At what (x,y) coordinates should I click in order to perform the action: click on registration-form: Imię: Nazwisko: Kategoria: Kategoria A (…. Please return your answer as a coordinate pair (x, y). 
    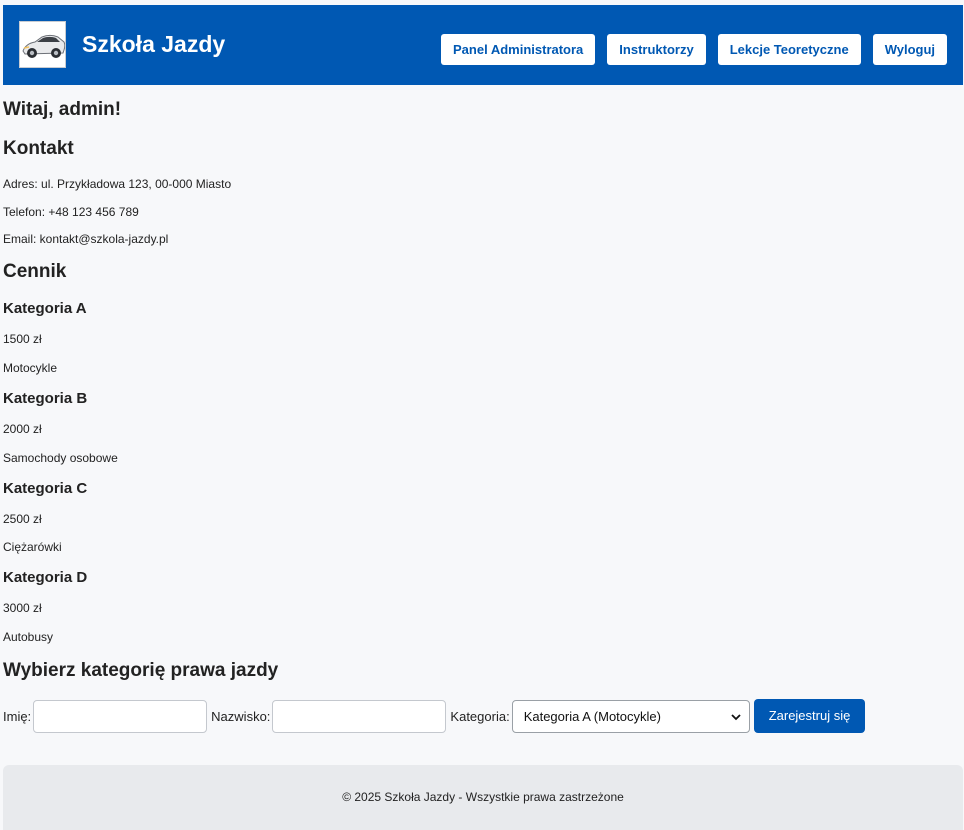
    Looking at the image, I should click on (434, 716).